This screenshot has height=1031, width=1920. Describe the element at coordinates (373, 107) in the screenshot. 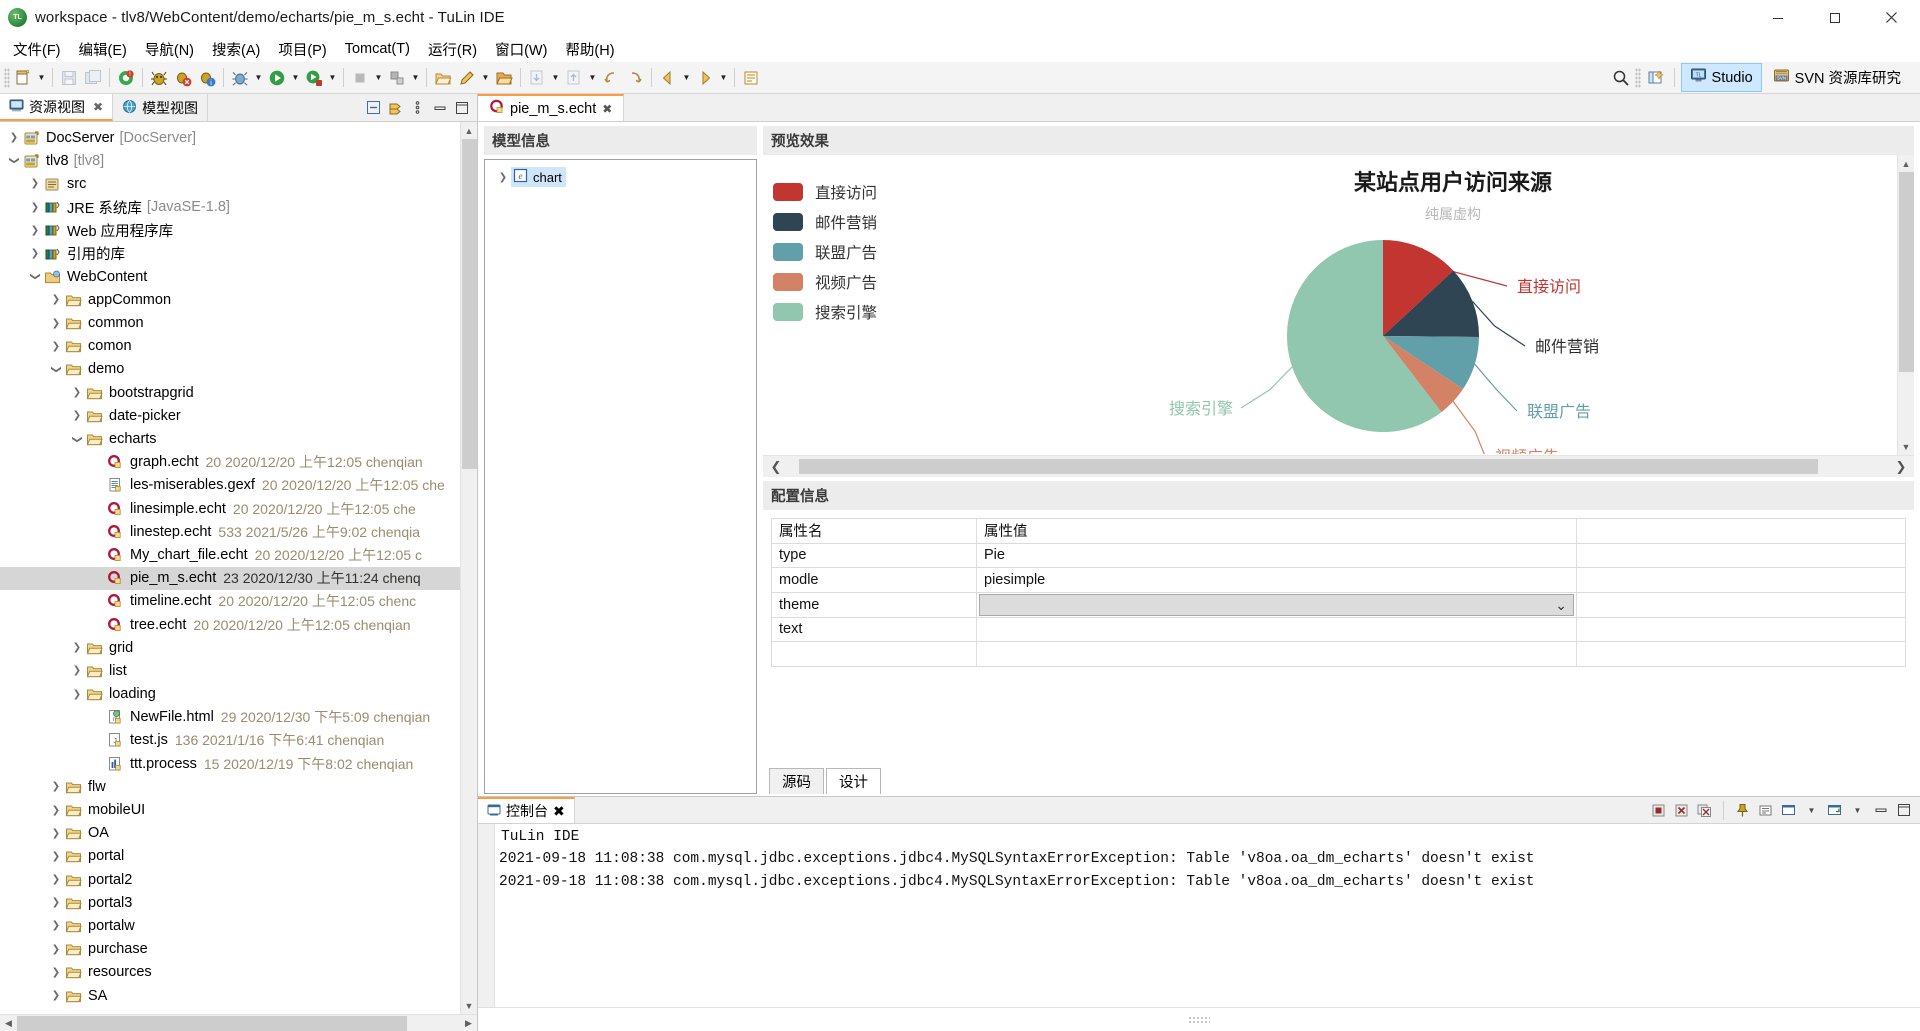

I see `collapse-all-icon` at that location.